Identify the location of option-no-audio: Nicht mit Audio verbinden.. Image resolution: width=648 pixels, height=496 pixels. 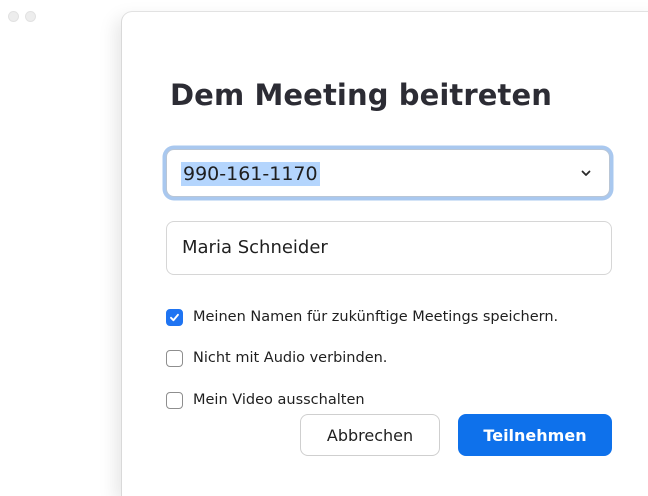
(276, 358).